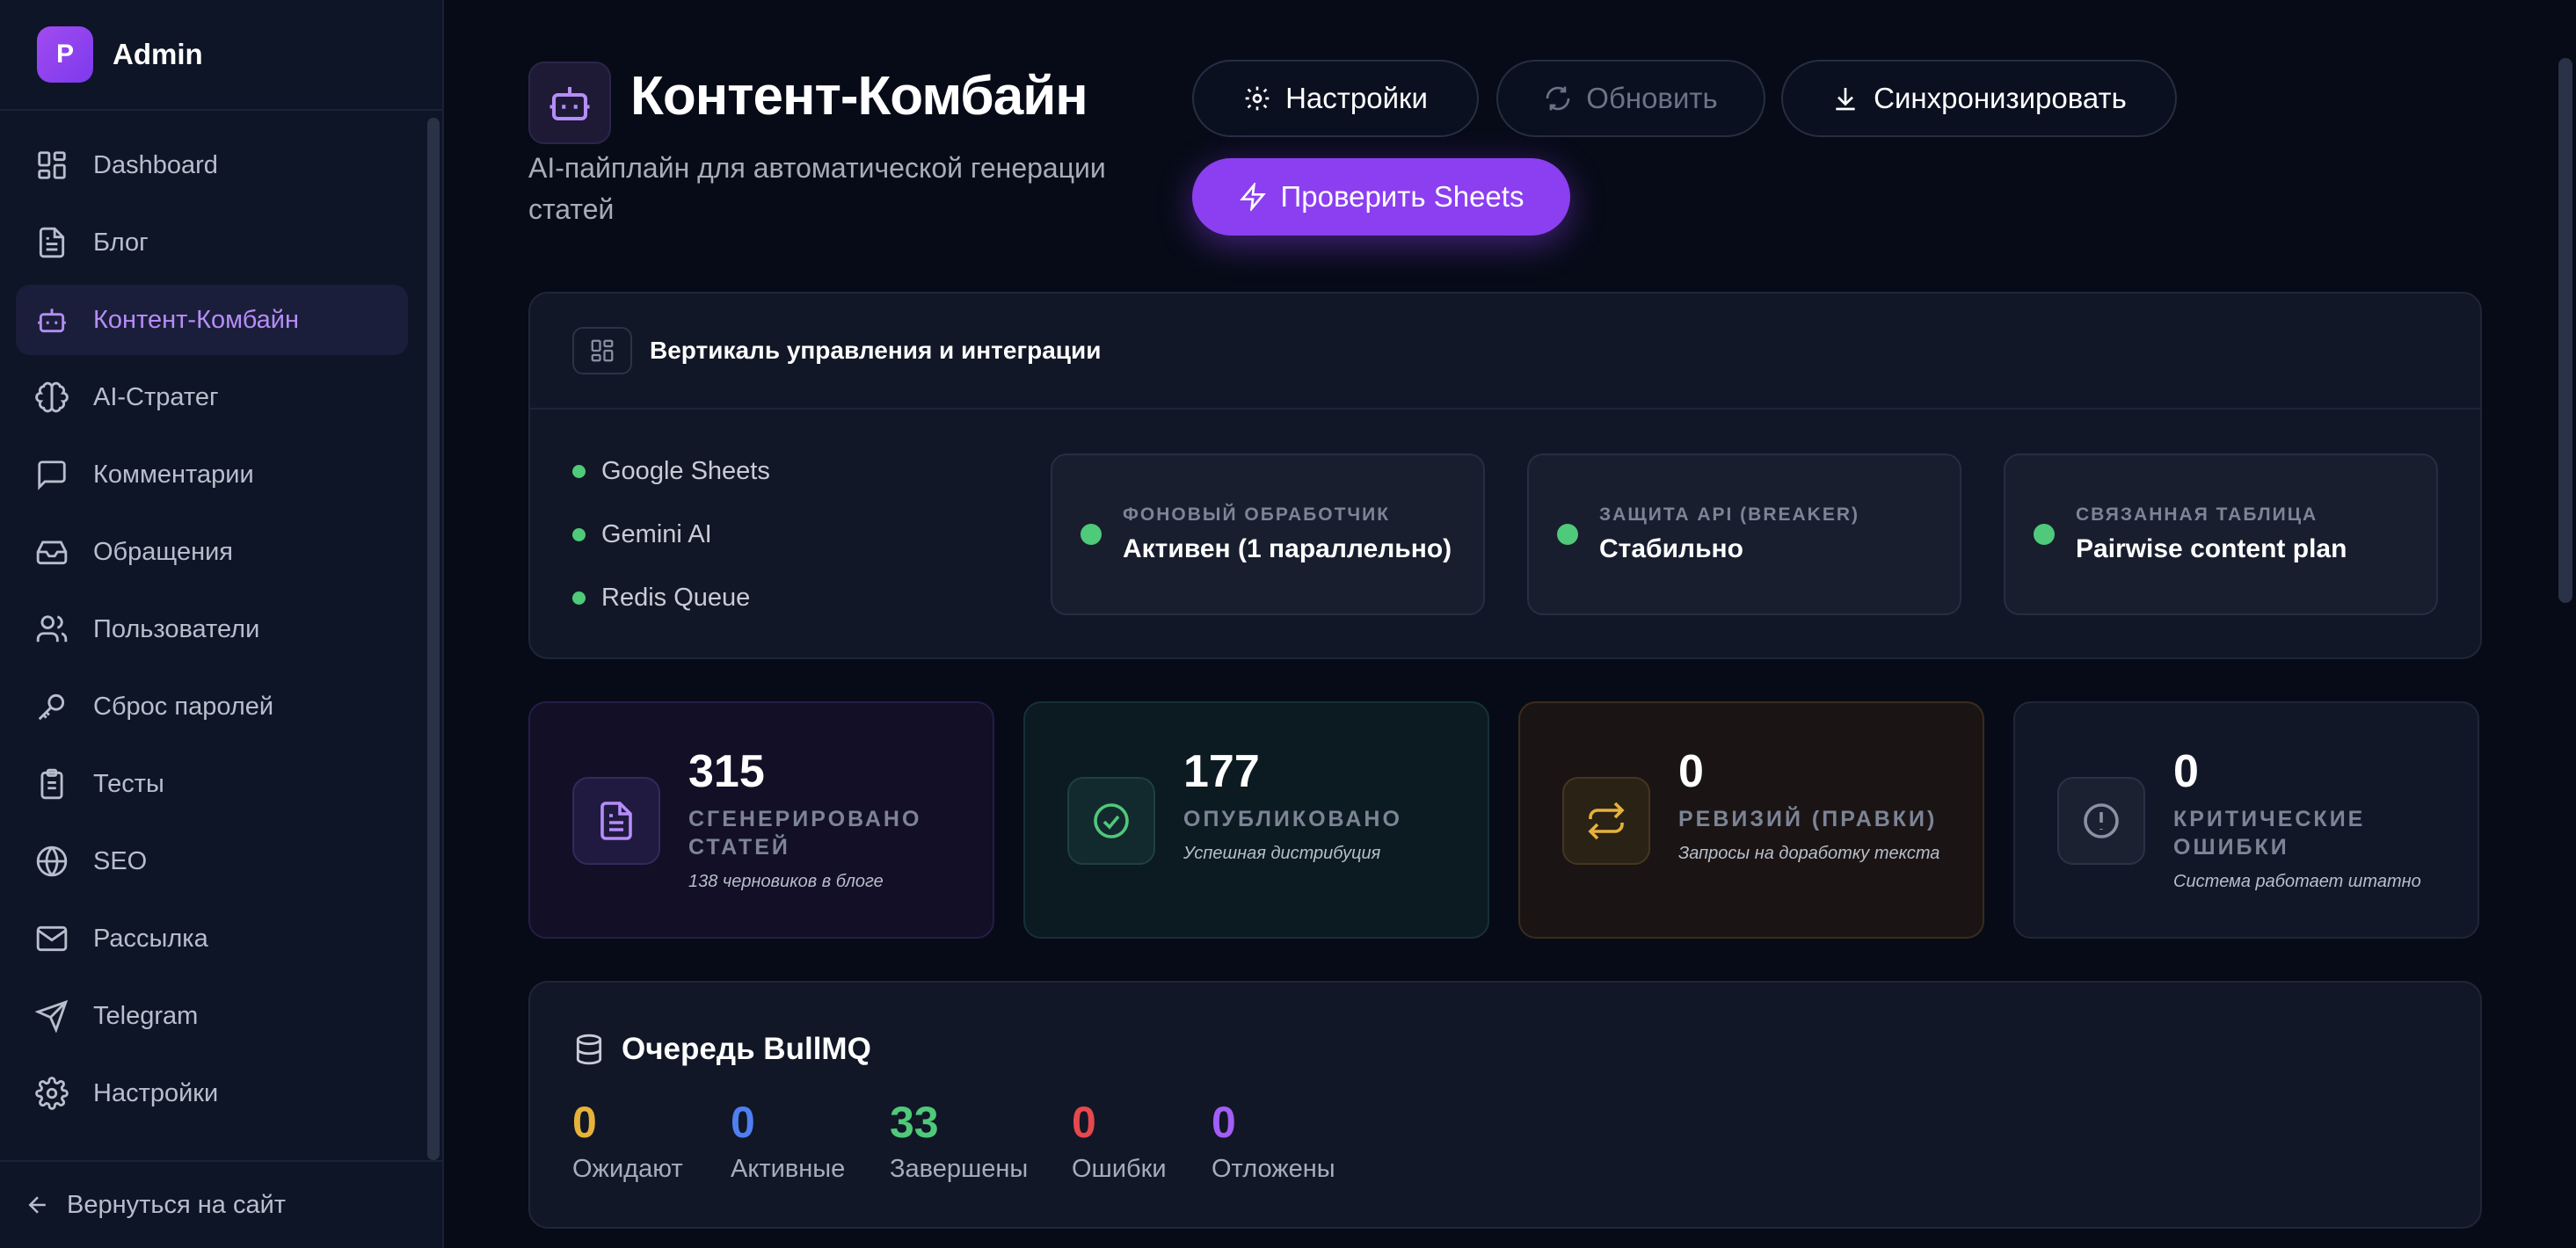 The width and height of the screenshot is (2576, 1248). What do you see at coordinates (685, 471) in the screenshot?
I see `service-label: Google Sheets` at bounding box center [685, 471].